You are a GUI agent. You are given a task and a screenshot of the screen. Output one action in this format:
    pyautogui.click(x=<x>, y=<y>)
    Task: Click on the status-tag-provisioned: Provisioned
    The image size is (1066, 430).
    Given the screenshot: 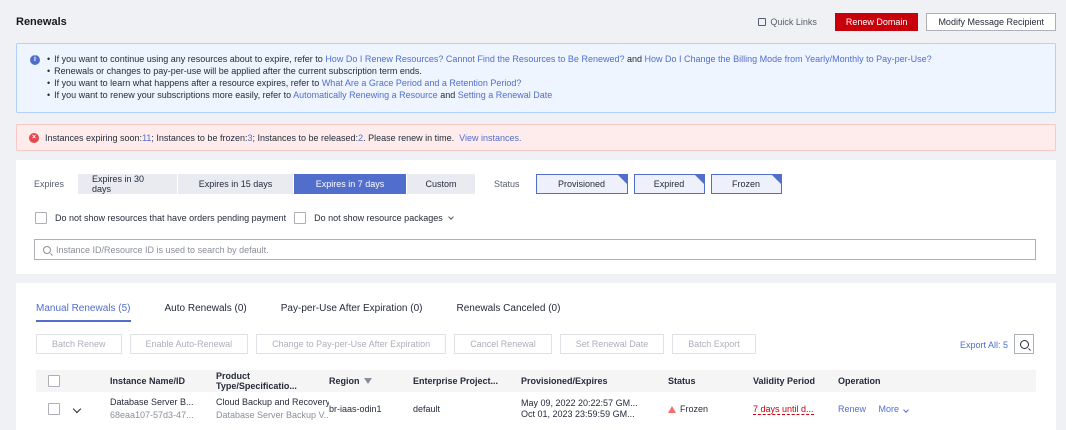 What is the action you would take?
    pyautogui.click(x=581, y=184)
    